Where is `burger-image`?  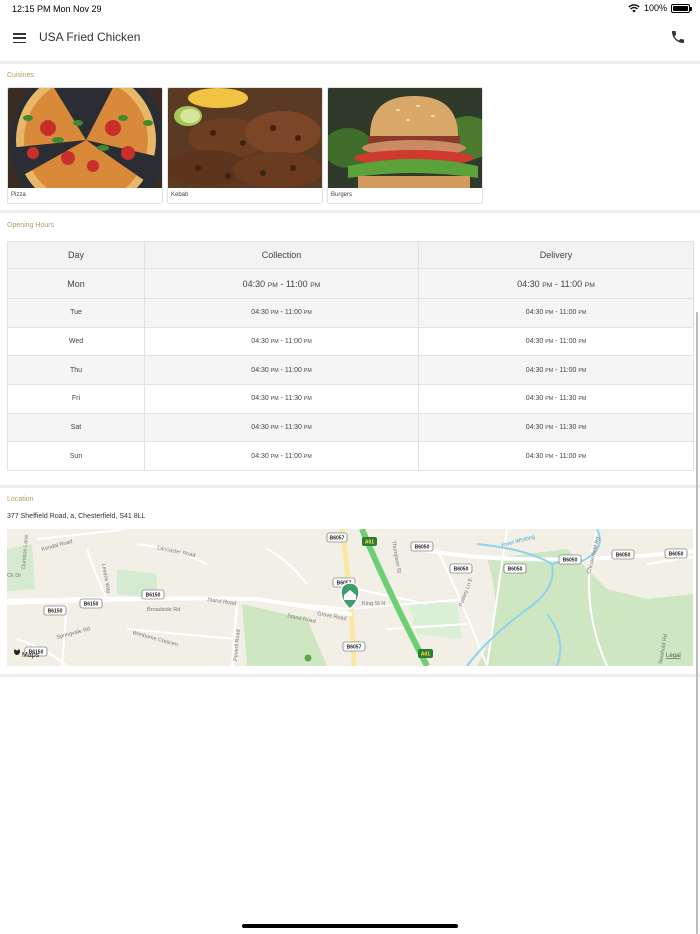 burger-image is located at coordinates (405, 138).